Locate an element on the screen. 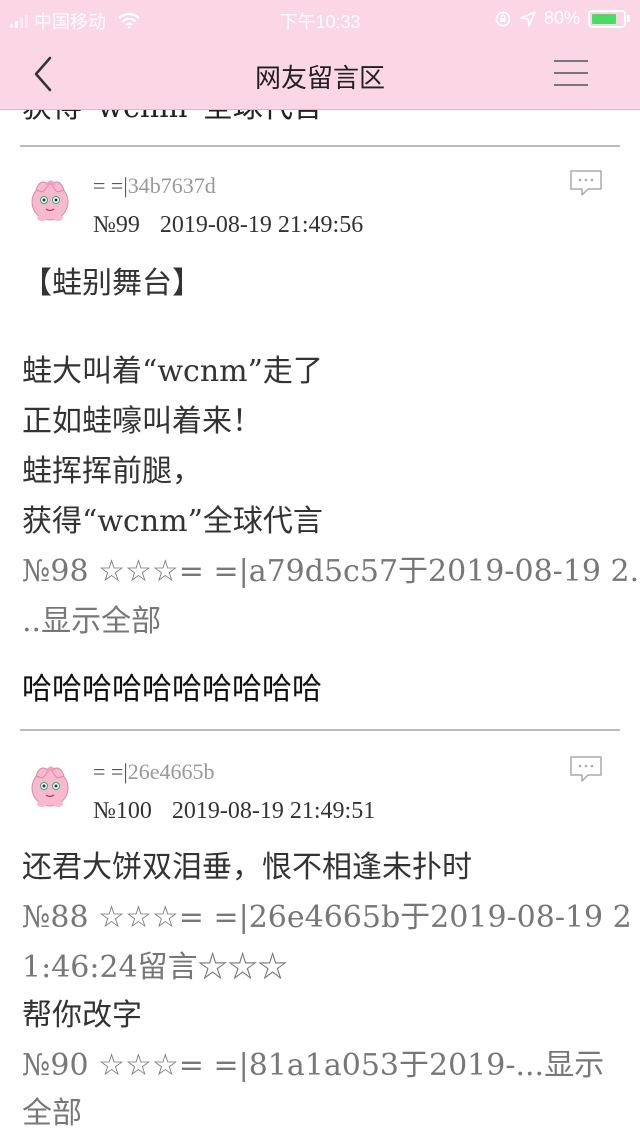  battery-level is located at coordinates (604, 18).